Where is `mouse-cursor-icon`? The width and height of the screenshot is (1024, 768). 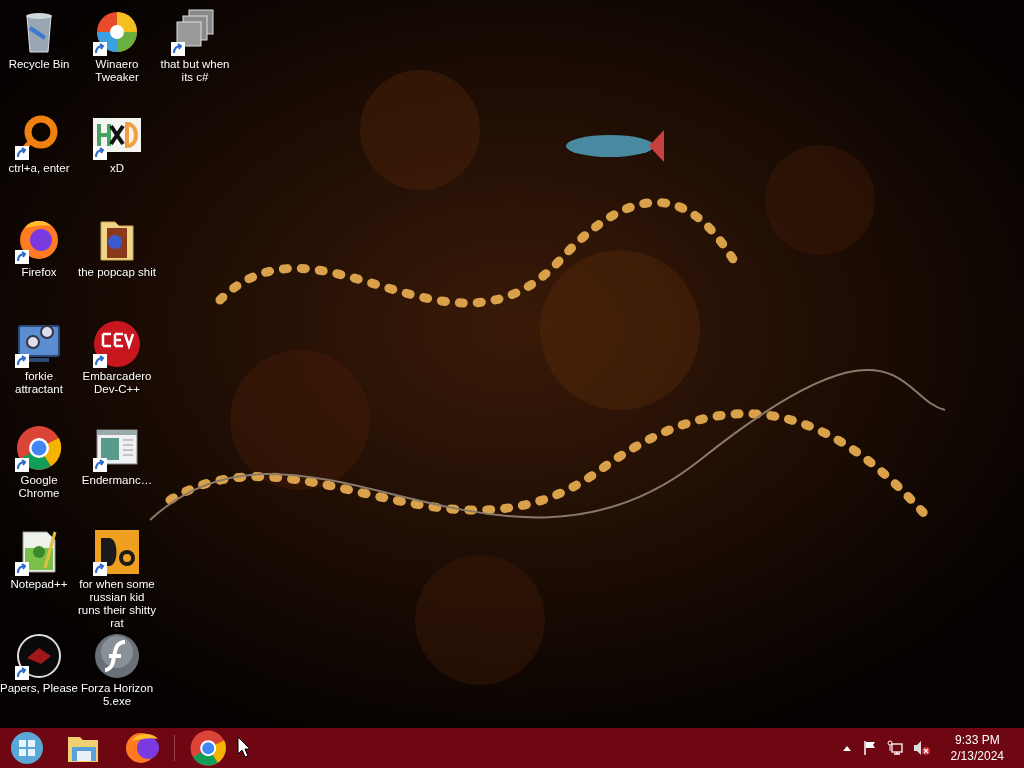 mouse-cursor-icon is located at coordinates (244, 747).